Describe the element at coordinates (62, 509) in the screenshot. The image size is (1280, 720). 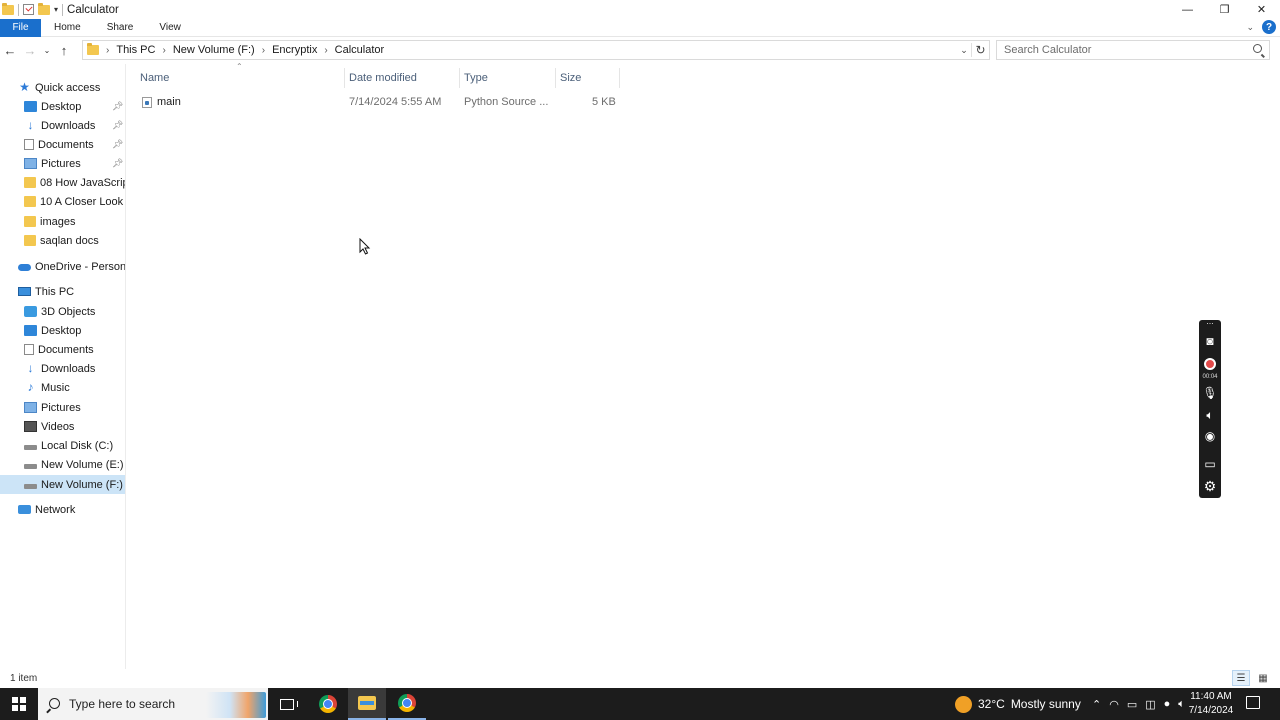
I see `sidebar-item-network: Network` at that location.